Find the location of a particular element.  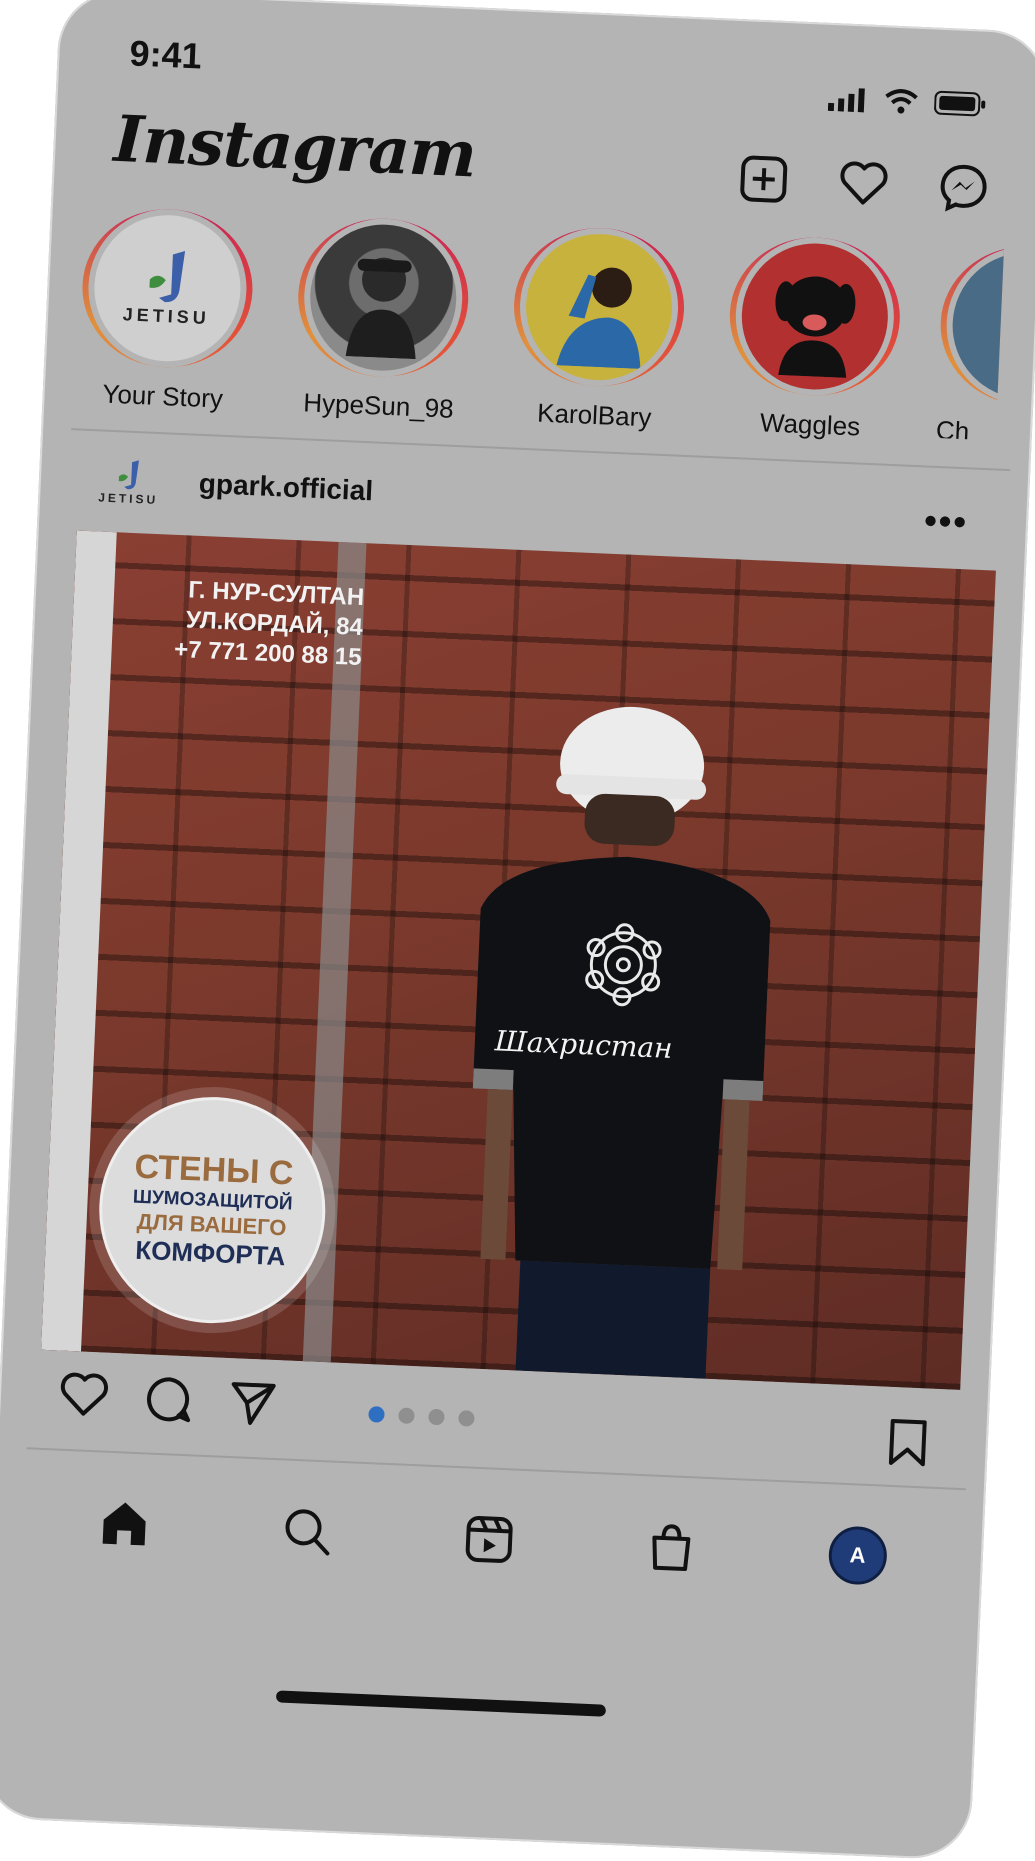

bottom-tab-bar: A is located at coordinates (492, 1540).